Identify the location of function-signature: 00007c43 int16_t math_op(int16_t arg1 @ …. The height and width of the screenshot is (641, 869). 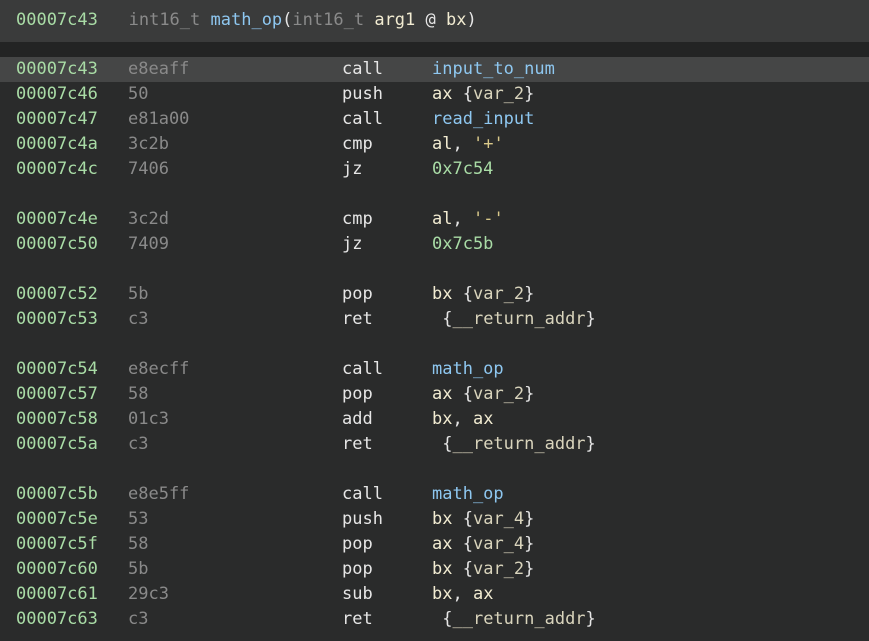
(246, 20).